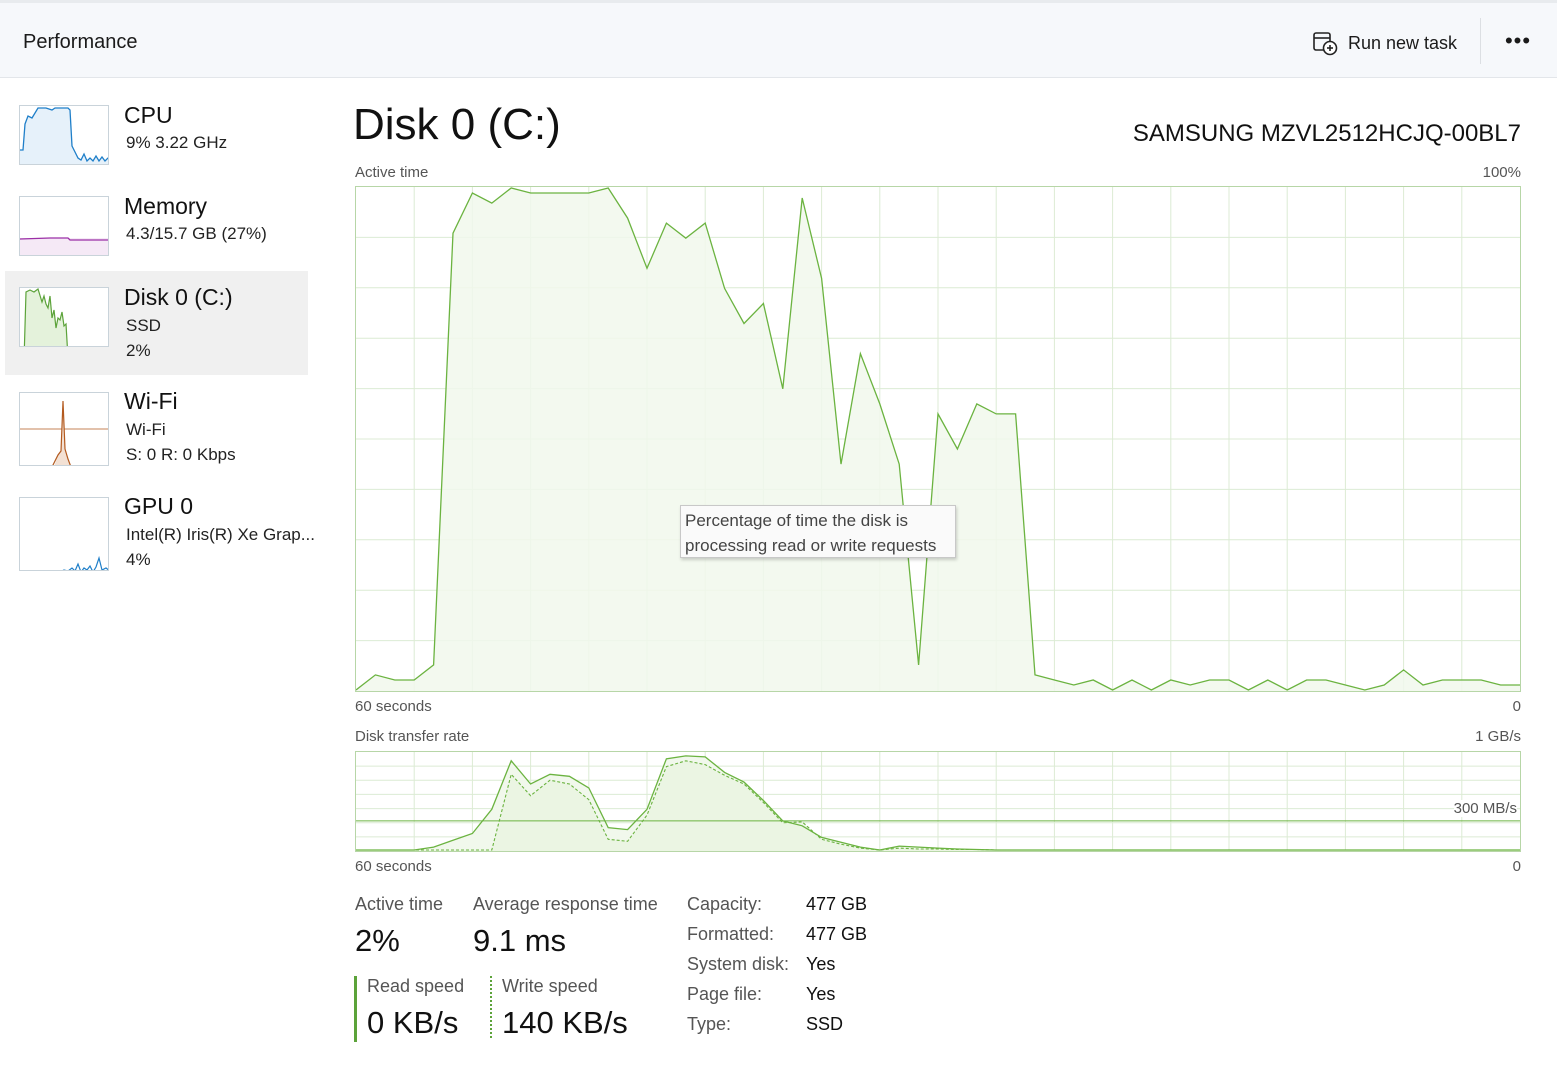  What do you see at coordinates (731, 934) in the screenshot?
I see `formatted-key: Formatted:` at bounding box center [731, 934].